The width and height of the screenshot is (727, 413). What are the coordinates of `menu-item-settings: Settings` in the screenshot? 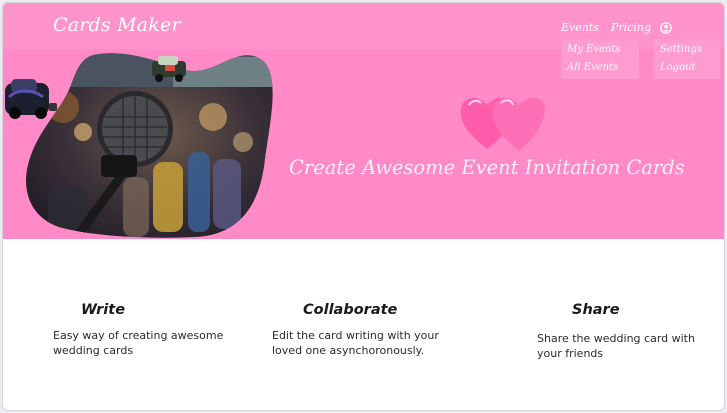 It's located at (687, 50).